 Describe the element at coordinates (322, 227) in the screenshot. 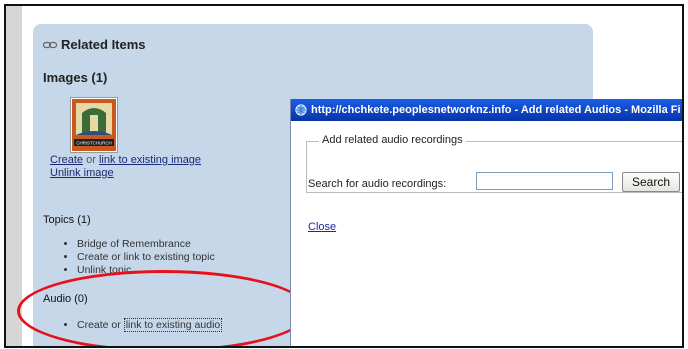

I see `close-link: Close` at that location.